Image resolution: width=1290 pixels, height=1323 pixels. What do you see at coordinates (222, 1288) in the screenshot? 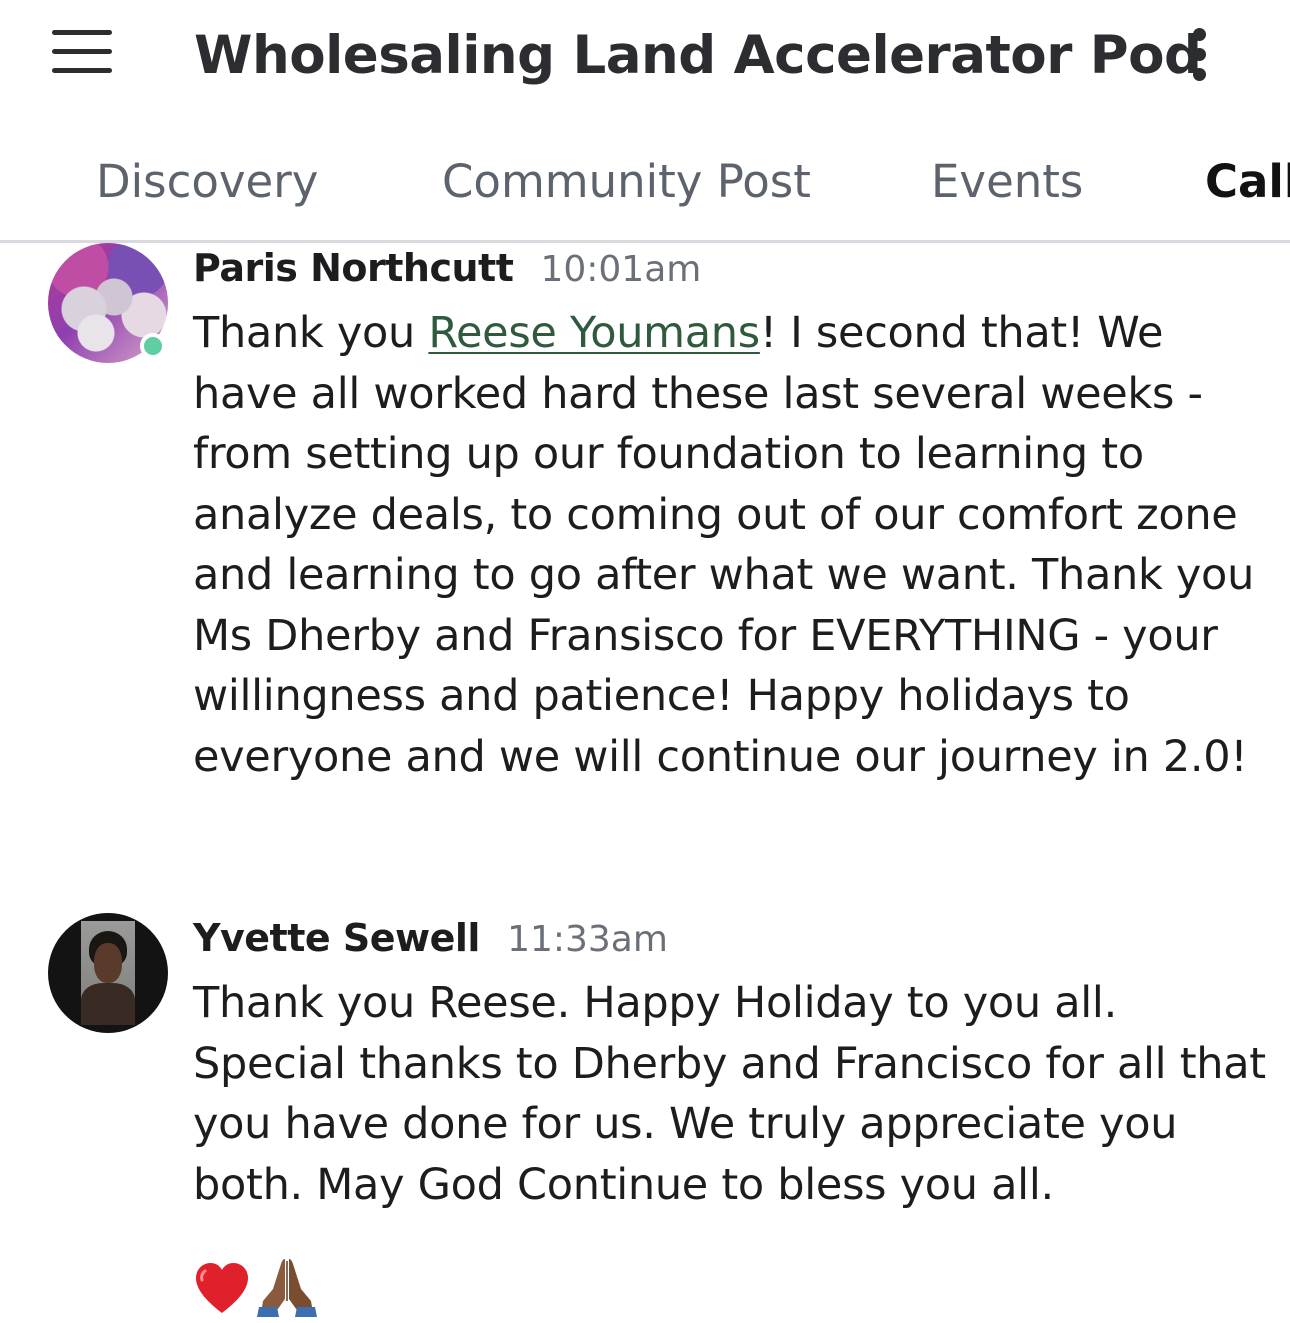
I see `red-heart-icon` at bounding box center [222, 1288].